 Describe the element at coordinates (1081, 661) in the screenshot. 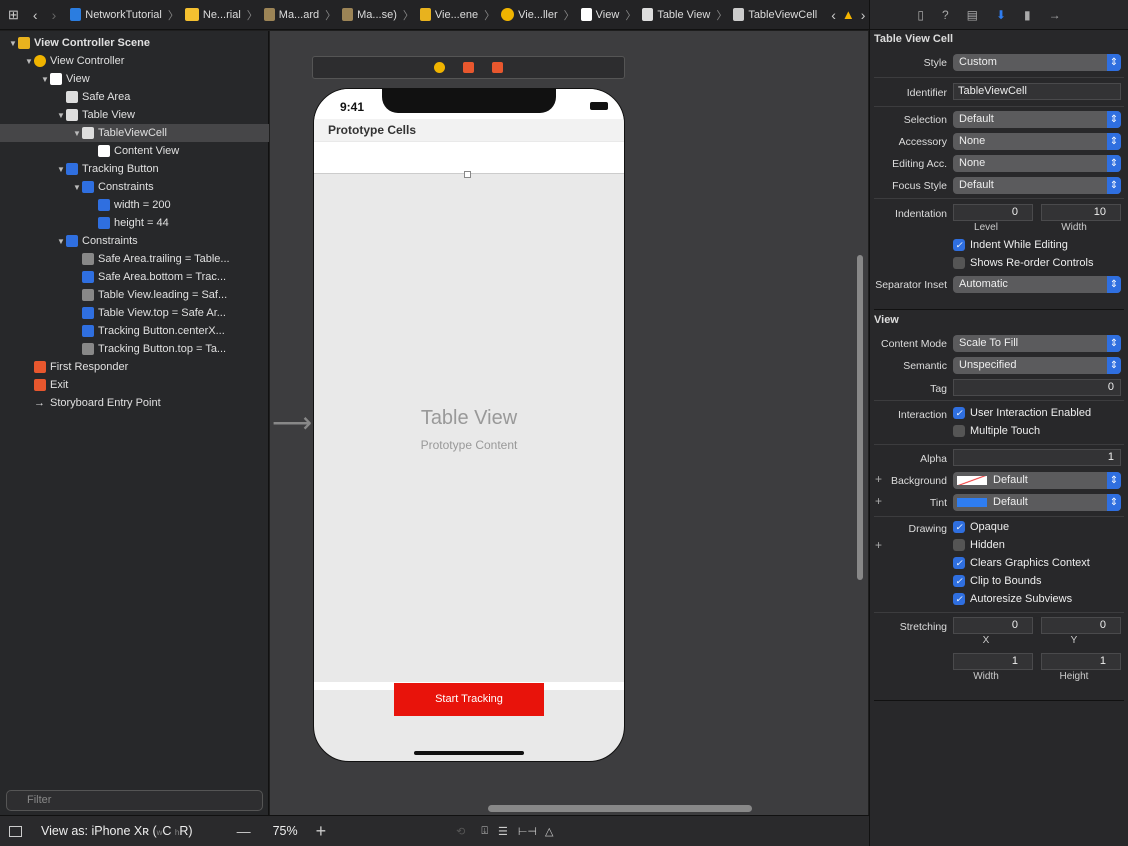

I see `stretch-height-field: 1` at that location.